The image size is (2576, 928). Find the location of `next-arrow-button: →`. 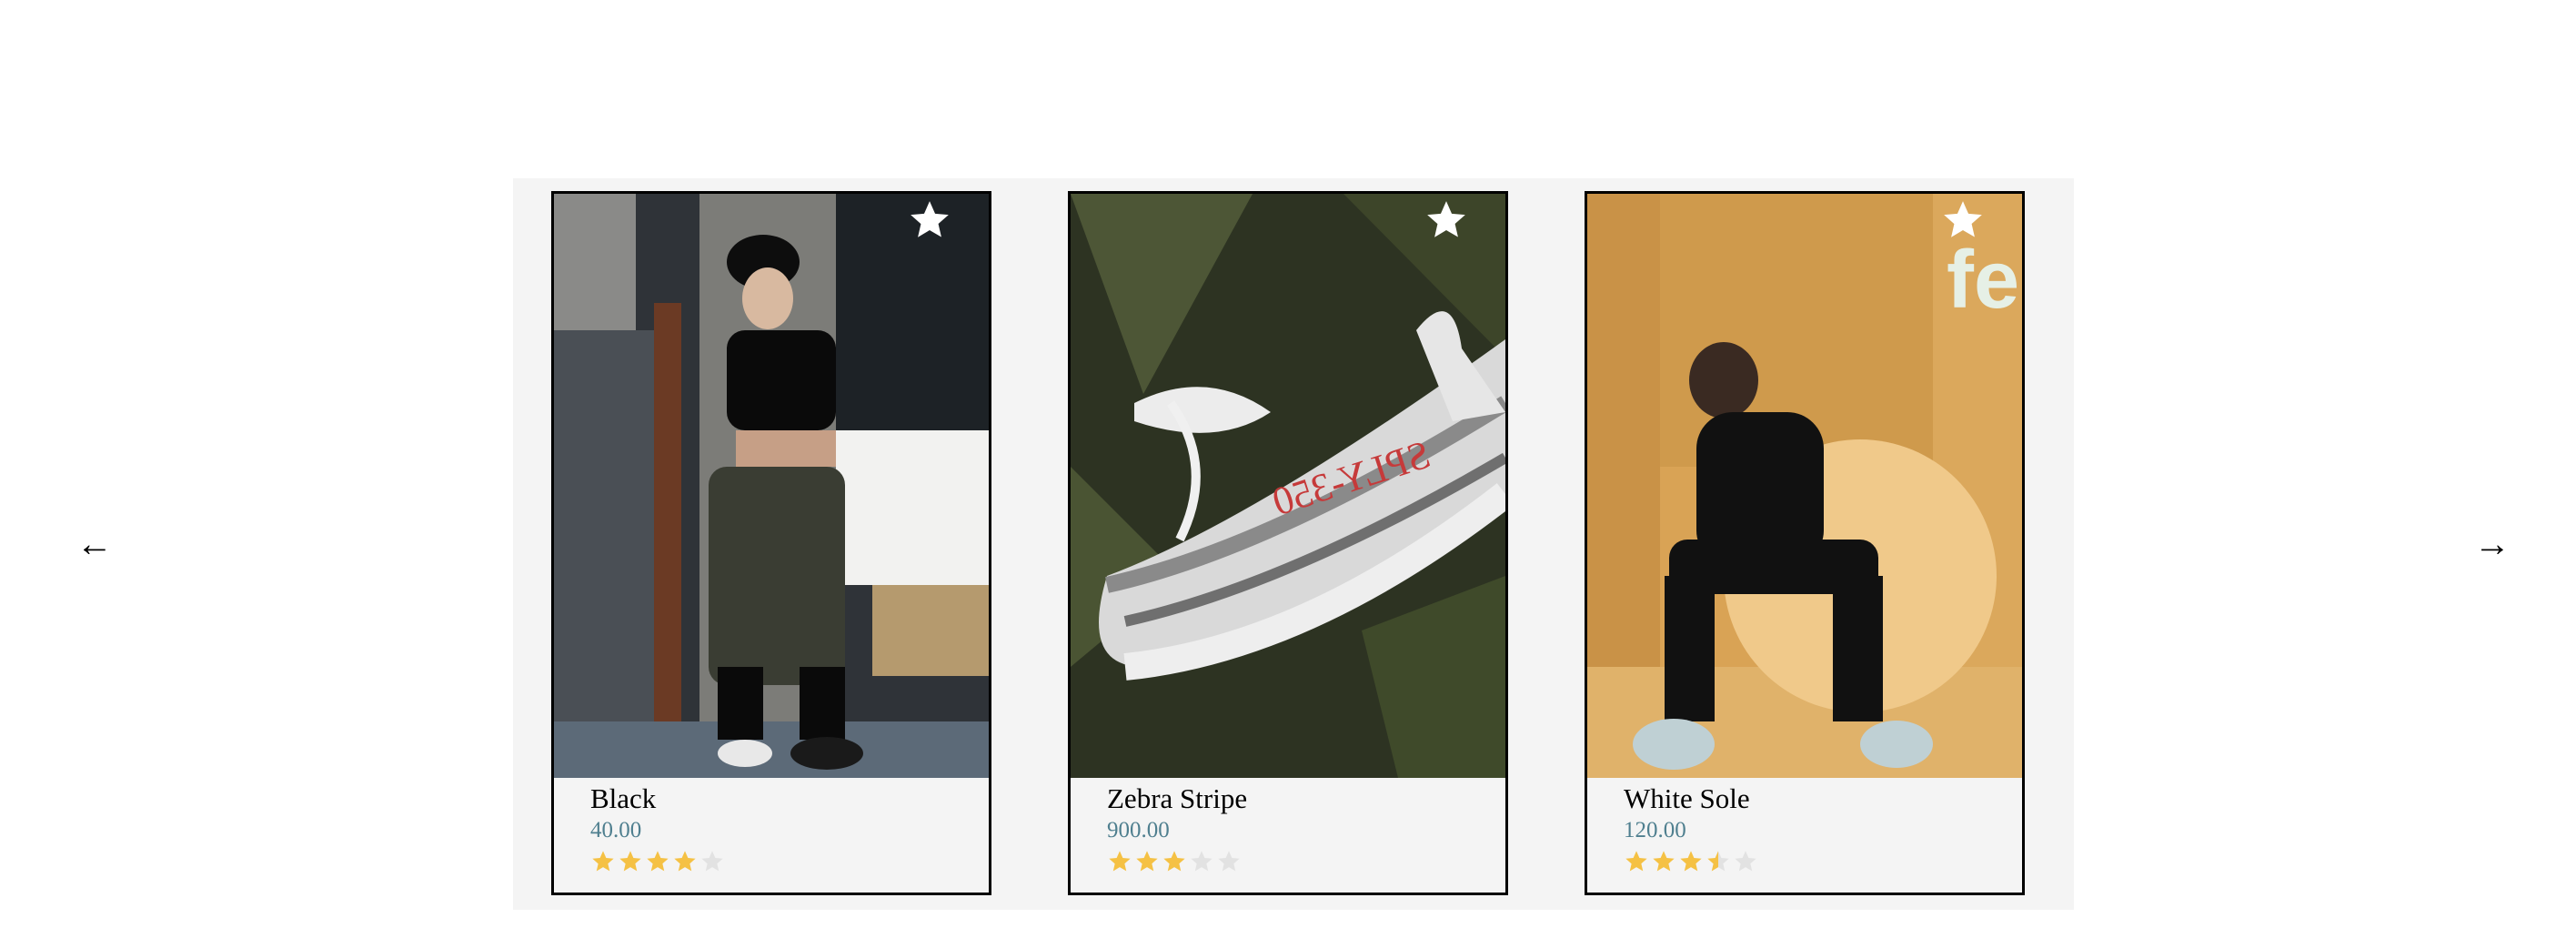

next-arrow-button: → is located at coordinates (2492, 544).